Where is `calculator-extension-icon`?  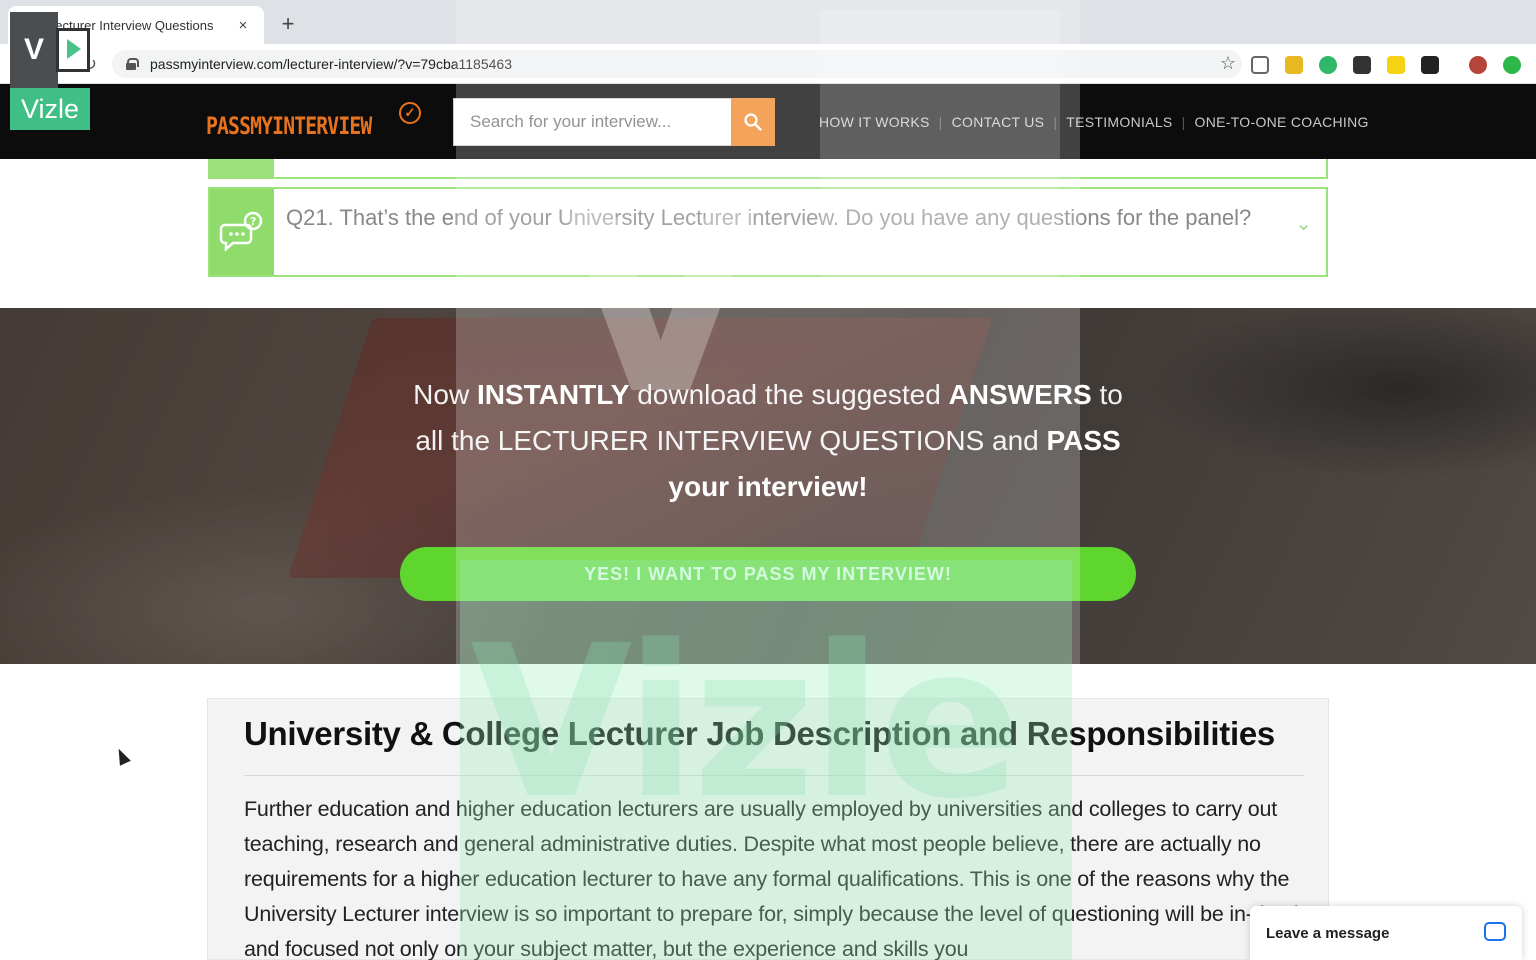 calculator-extension-icon is located at coordinates (1430, 65).